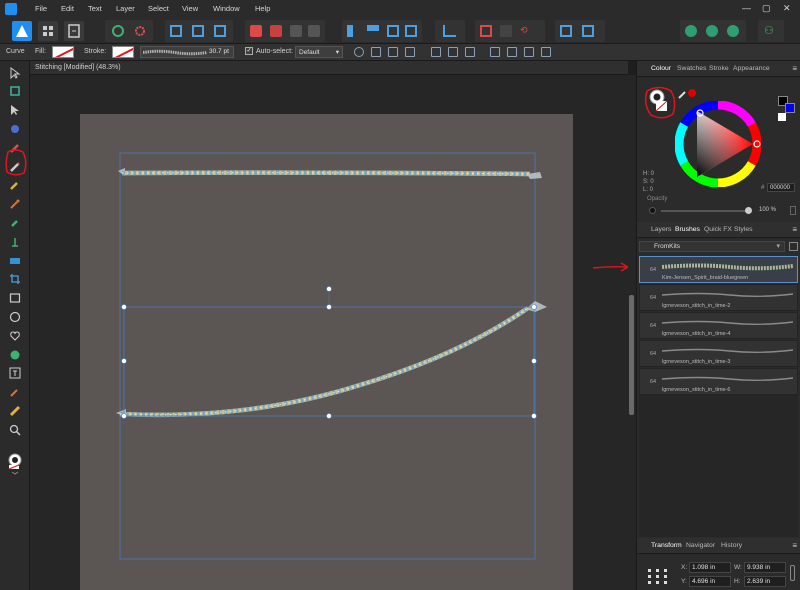 This screenshot has width=800, height=590. I want to click on snap-grid-icon, so click(220, 31).